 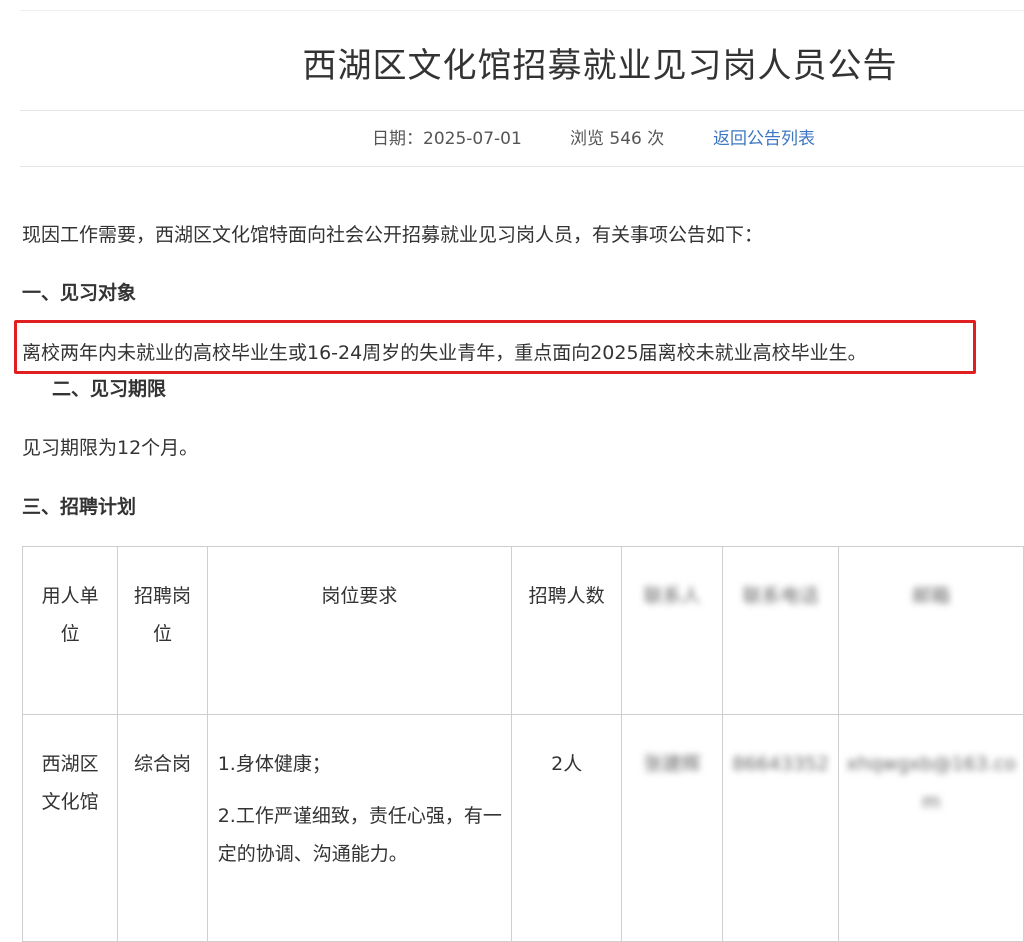 I want to click on back-to-list-link: 返回公告列表, so click(x=764, y=139).